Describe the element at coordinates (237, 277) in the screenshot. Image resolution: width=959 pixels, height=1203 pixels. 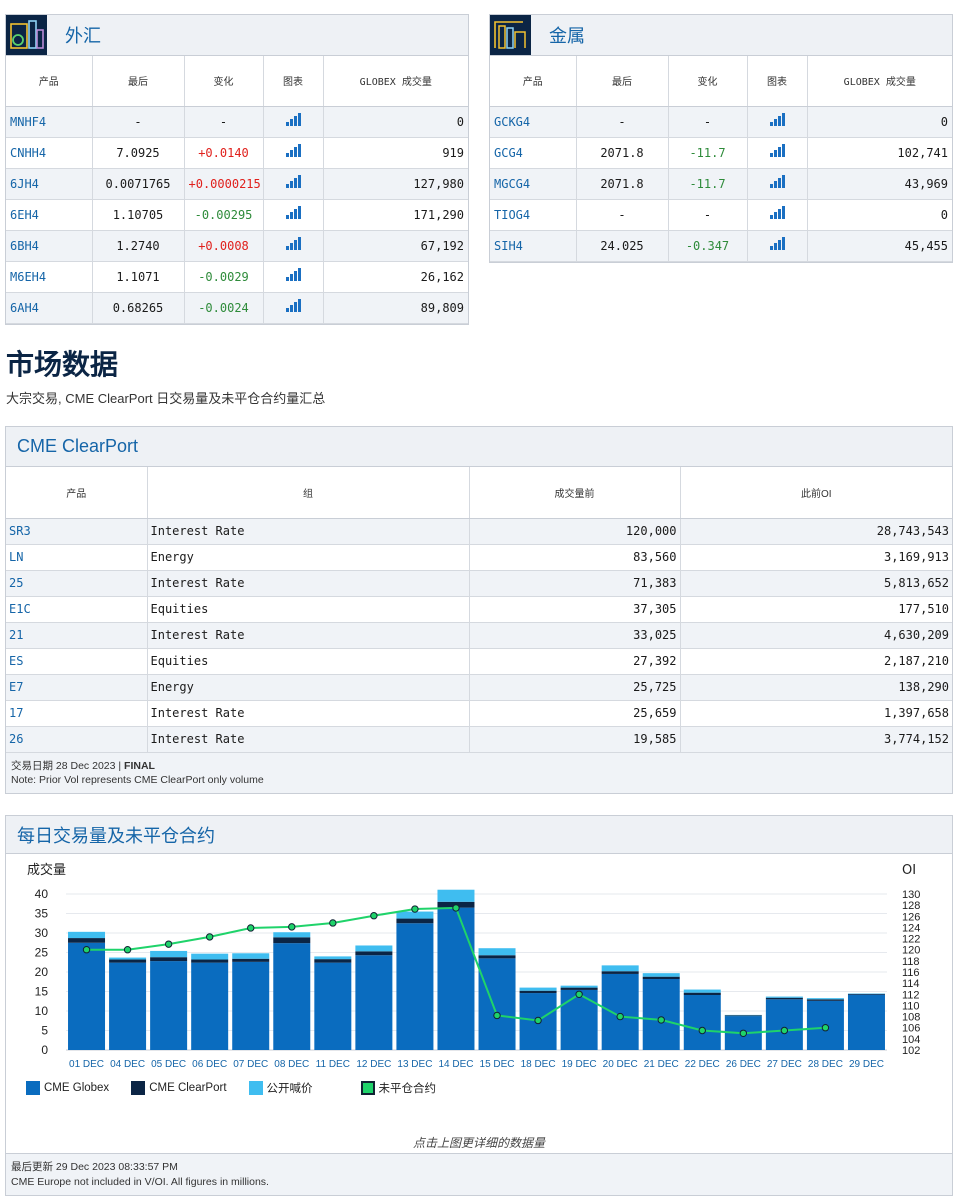
I see `quote-row: M6EH4 1.1071 -0.0029 26,162` at that location.